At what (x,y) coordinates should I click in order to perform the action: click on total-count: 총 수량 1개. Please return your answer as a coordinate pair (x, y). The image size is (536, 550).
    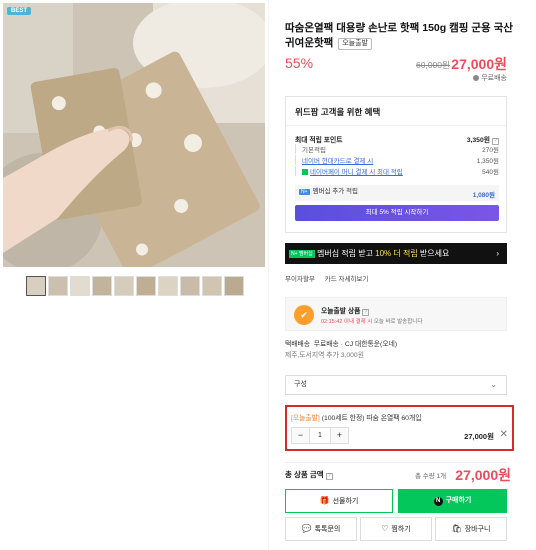
    Looking at the image, I should click on (431, 476).